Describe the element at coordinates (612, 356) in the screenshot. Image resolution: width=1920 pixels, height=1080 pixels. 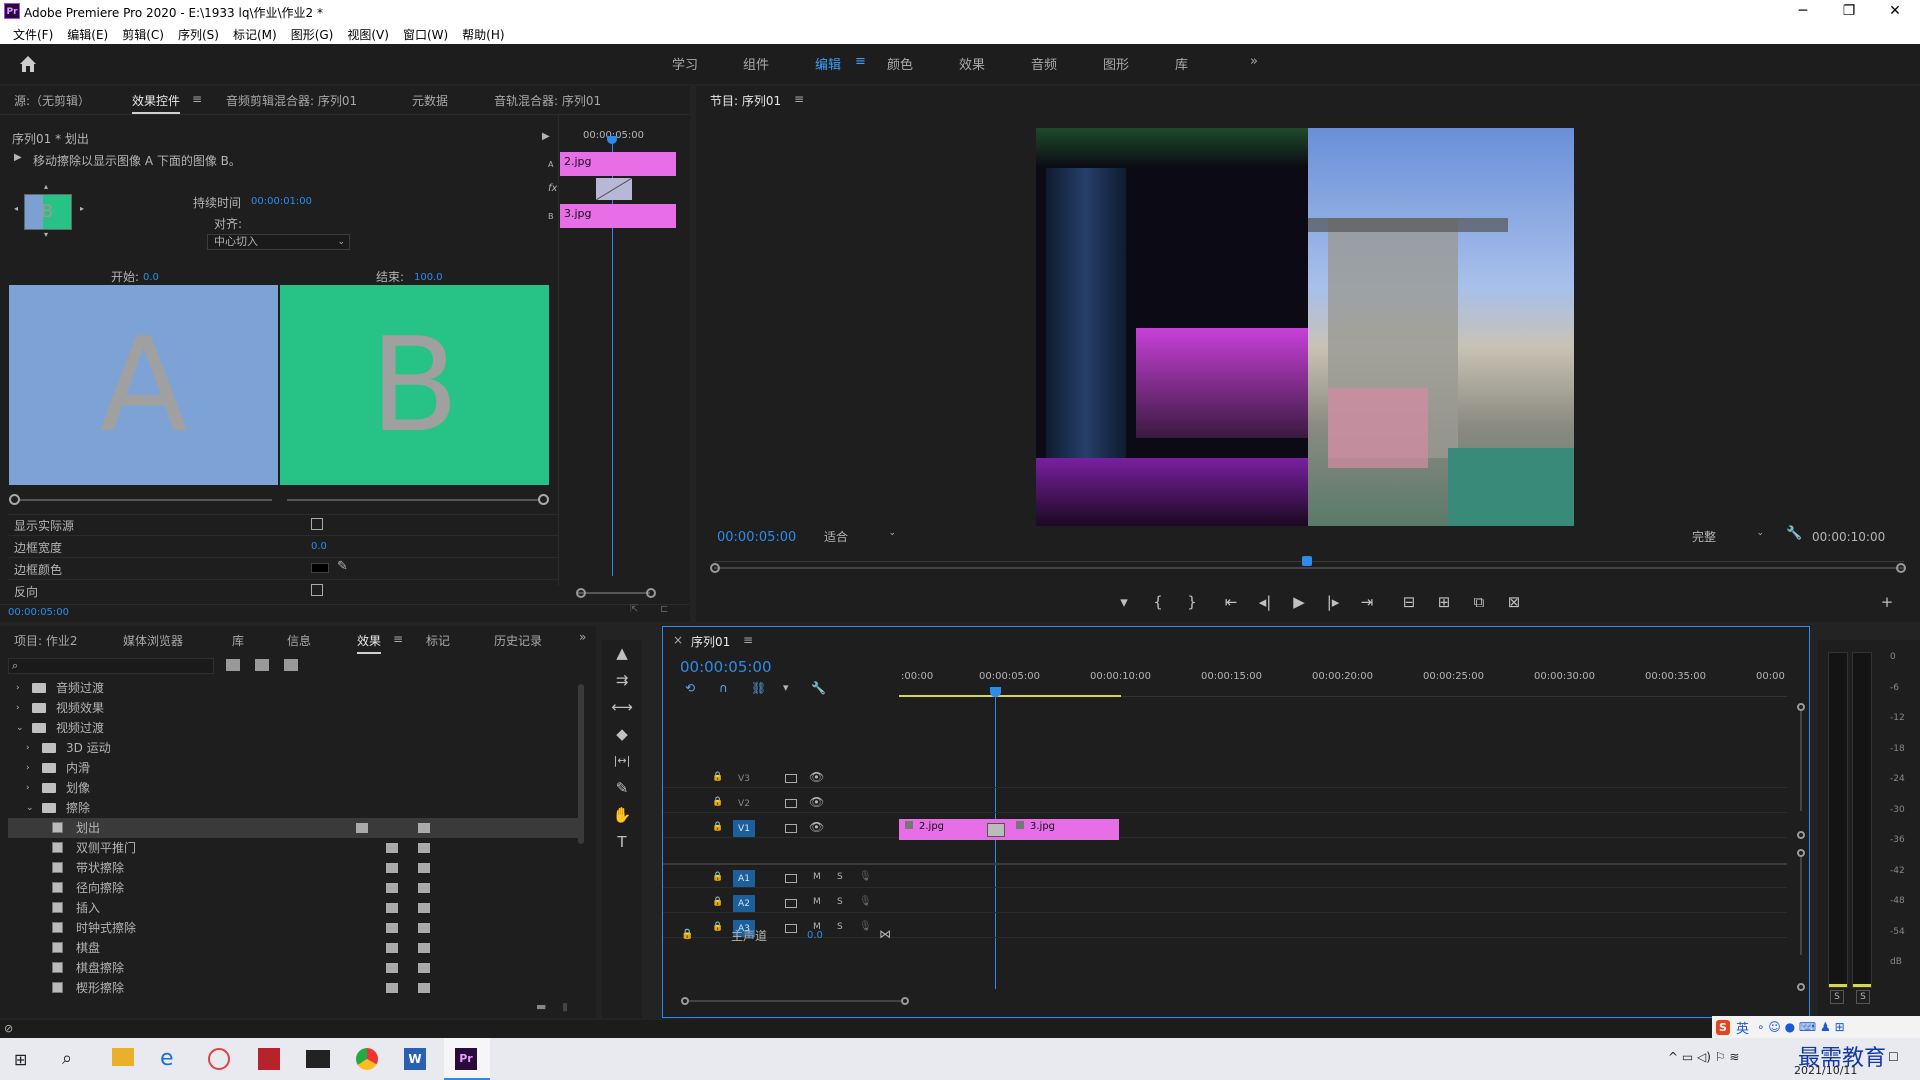
I see `mini-playhead` at that location.